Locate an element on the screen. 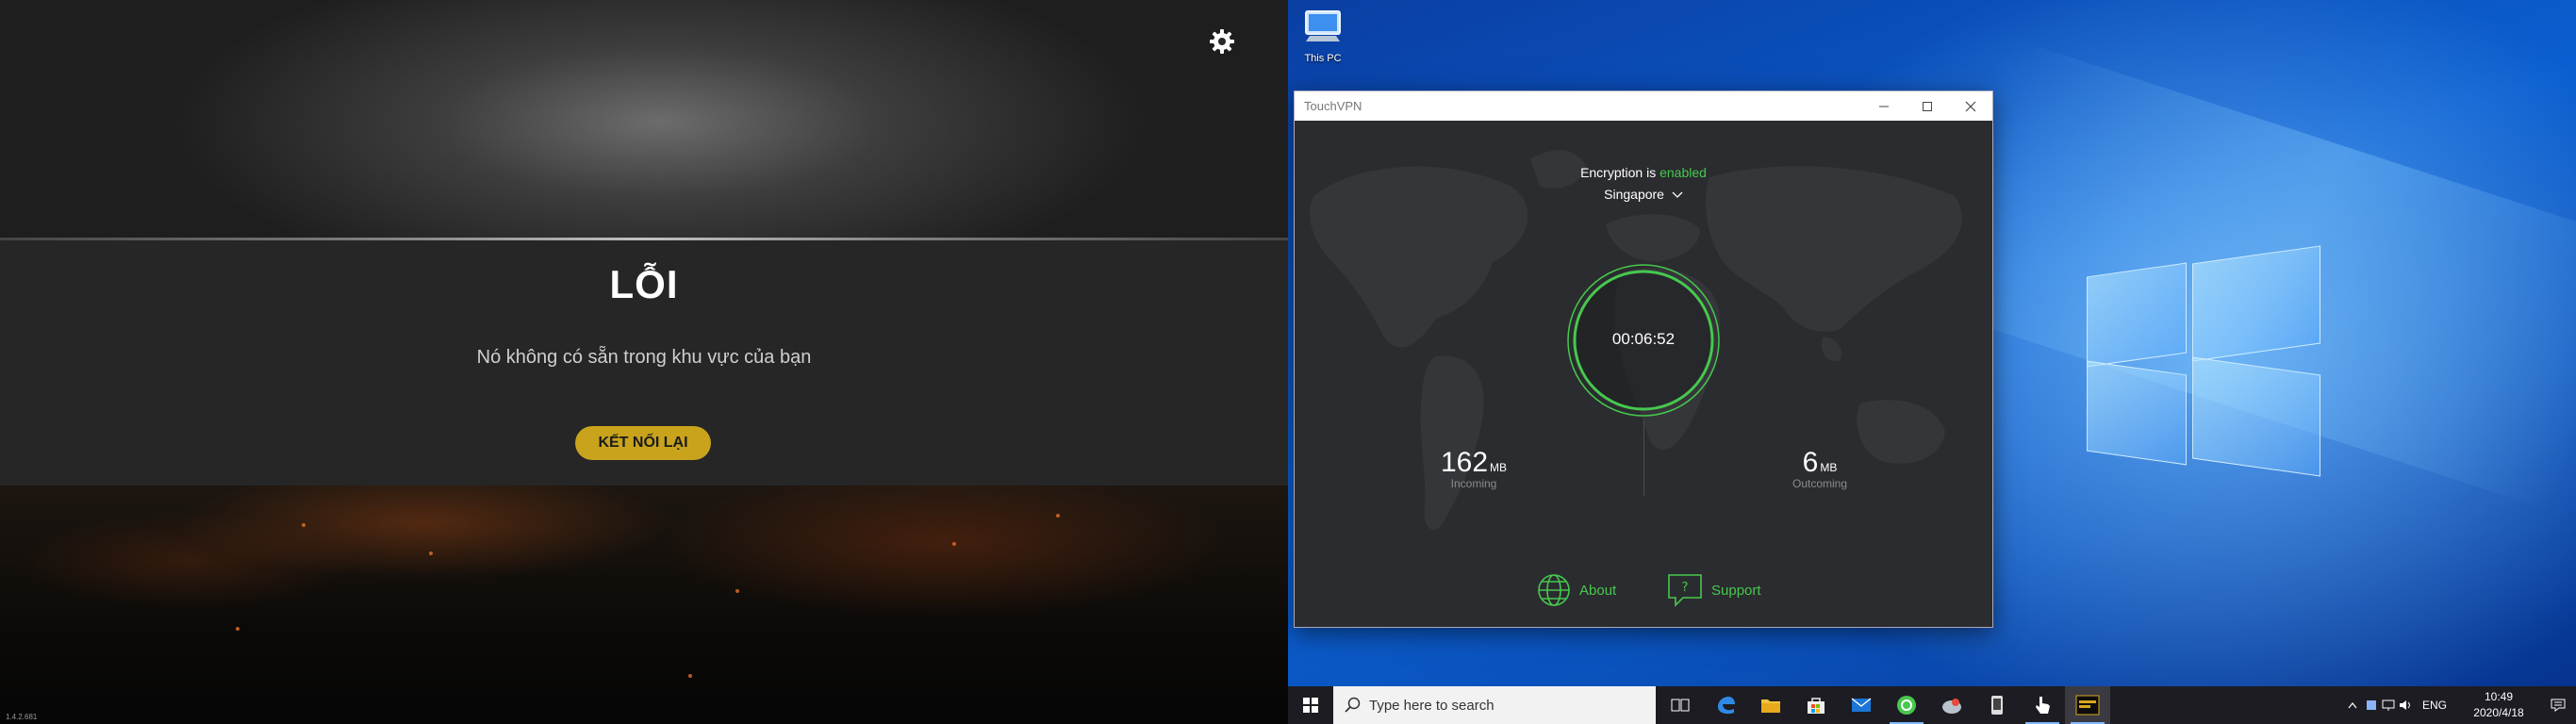 Image resolution: width=2576 pixels, height=724 pixels. windows-logo is located at coordinates (2203, 362).